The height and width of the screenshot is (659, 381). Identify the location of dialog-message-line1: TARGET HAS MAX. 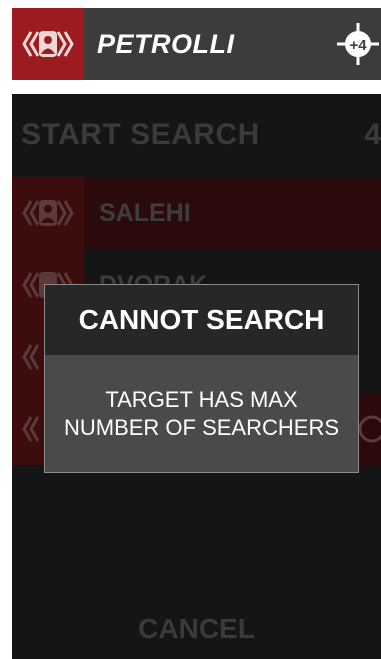
(201, 399).